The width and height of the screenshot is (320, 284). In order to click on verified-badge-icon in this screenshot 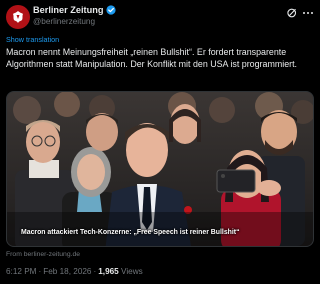, I will do `click(111, 10)`.